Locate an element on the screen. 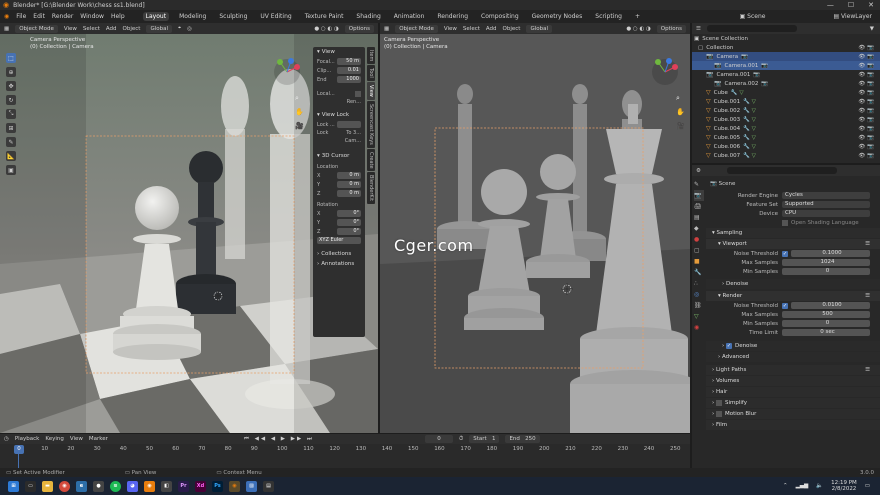 This screenshot has width=880, height=495. photoshop-icon: Ps is located at coordinates (217, 486).